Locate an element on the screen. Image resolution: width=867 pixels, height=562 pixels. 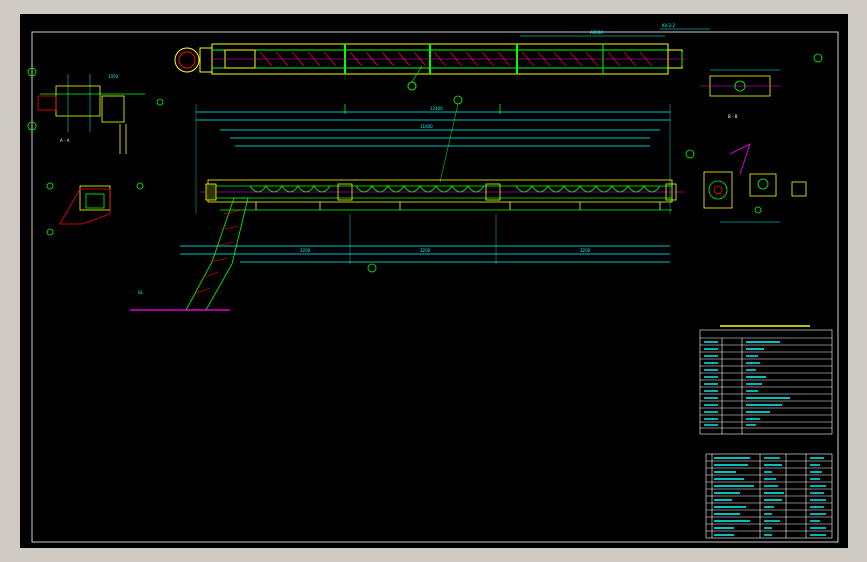
parts-list is located at coordinates (769, 496).